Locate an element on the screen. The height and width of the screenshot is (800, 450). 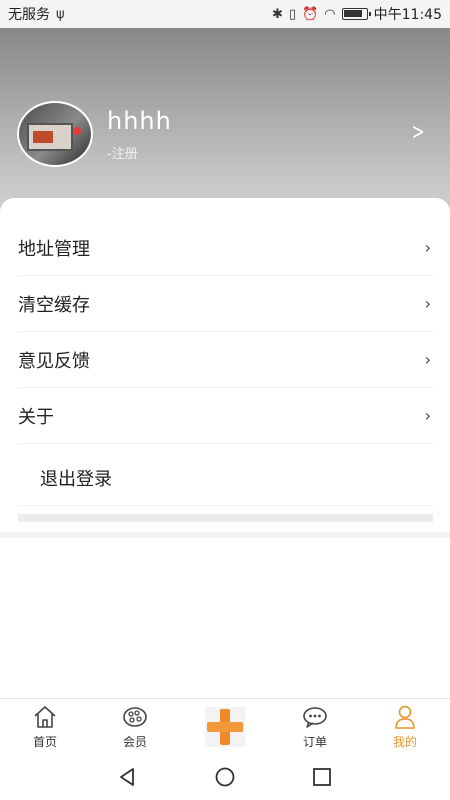
tab-label: 订单 is located at coordinates (314, 742).